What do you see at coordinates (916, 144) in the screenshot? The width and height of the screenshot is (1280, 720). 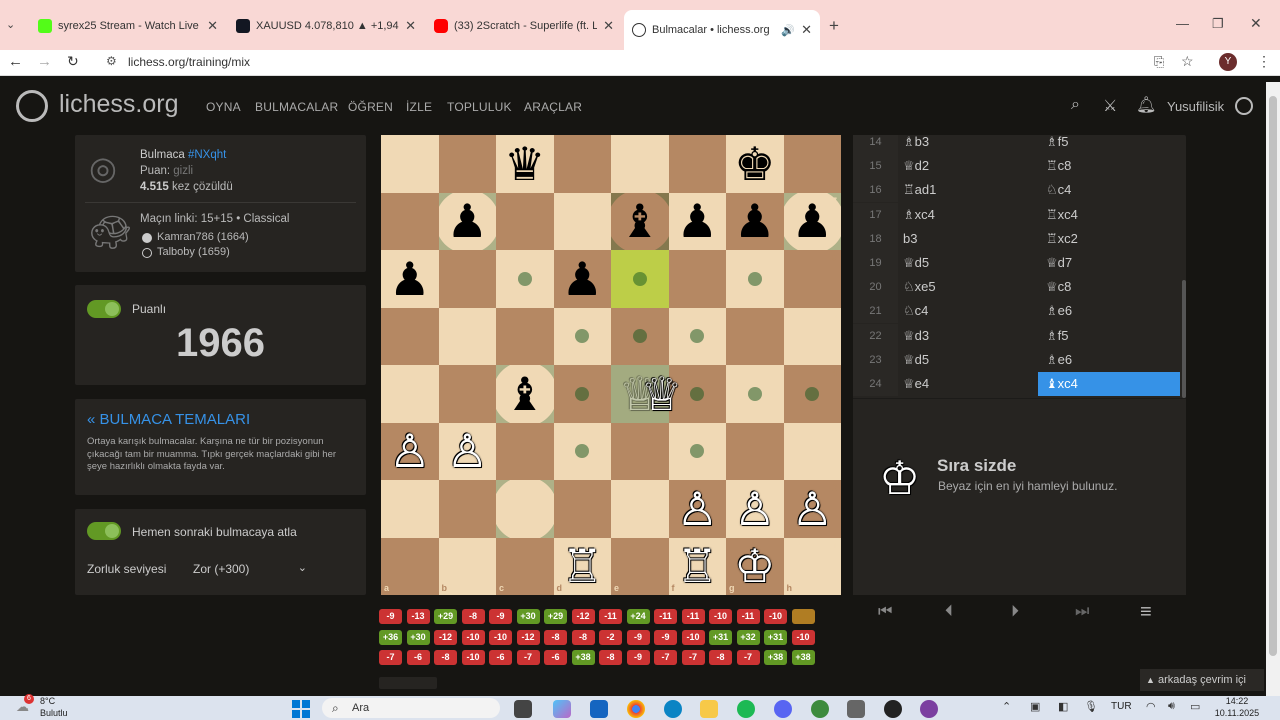 I see `white-move: ♗b3` at bounding box center [916, 144].